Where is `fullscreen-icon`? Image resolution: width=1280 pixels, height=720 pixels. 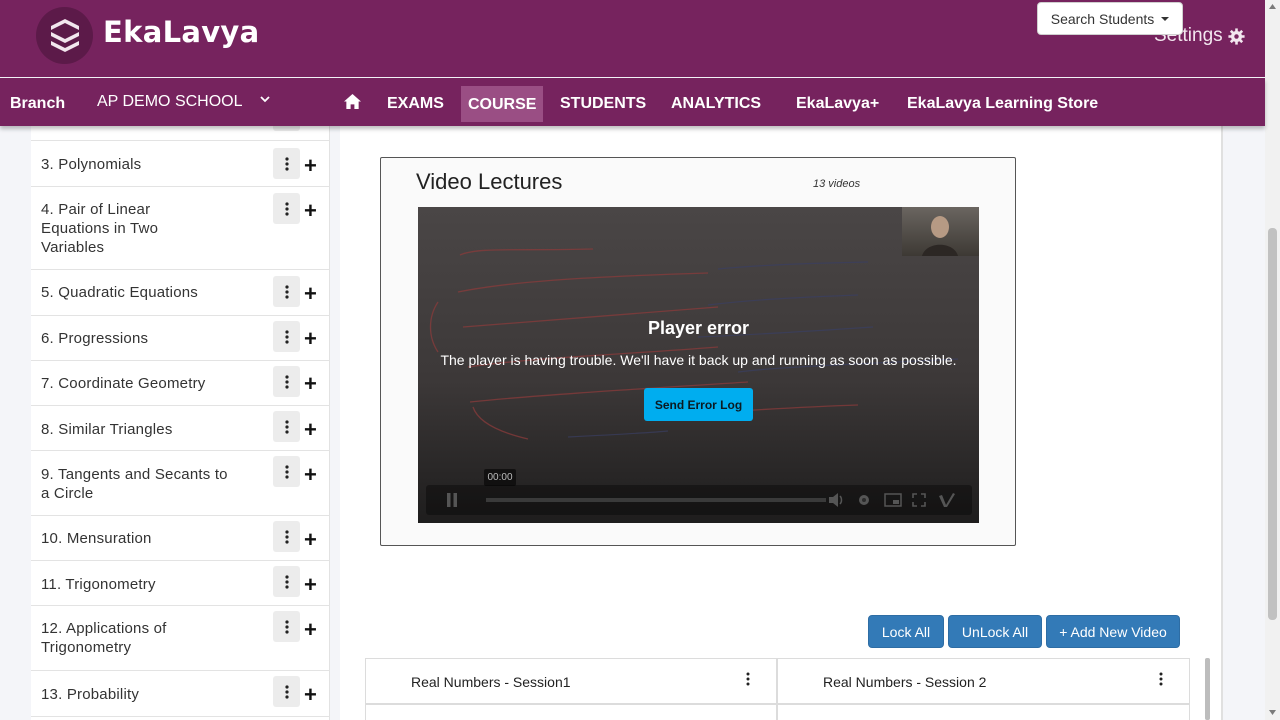 fullscreen-icon is located at coordinates (919, 500).